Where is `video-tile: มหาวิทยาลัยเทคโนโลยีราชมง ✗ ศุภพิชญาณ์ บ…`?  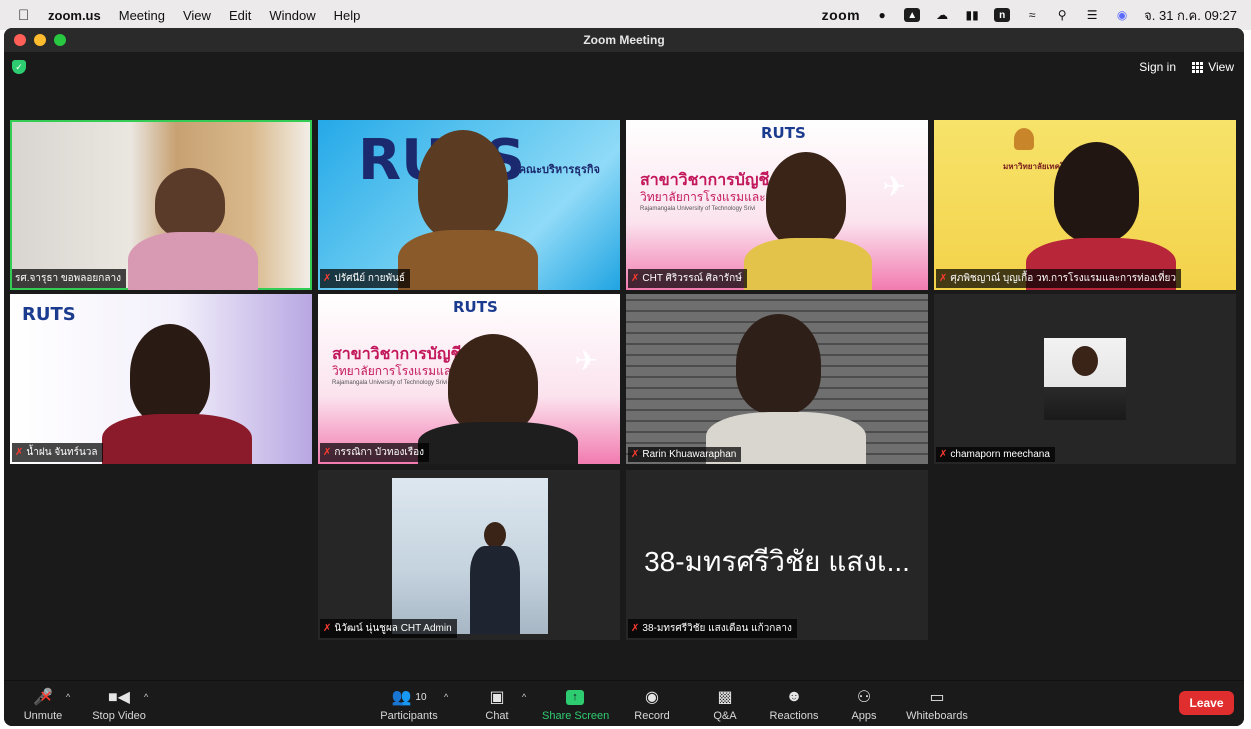
video-tile: มหาวิทยาลัยเทคโนโลยีราชมง ✗ ศุภพิชญาณ์ บ… is located at coordinates (1085, 205).